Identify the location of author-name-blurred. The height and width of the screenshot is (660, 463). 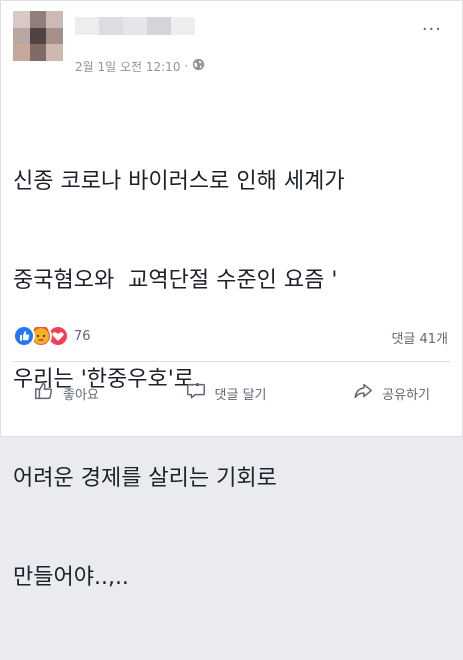
(135, 26).